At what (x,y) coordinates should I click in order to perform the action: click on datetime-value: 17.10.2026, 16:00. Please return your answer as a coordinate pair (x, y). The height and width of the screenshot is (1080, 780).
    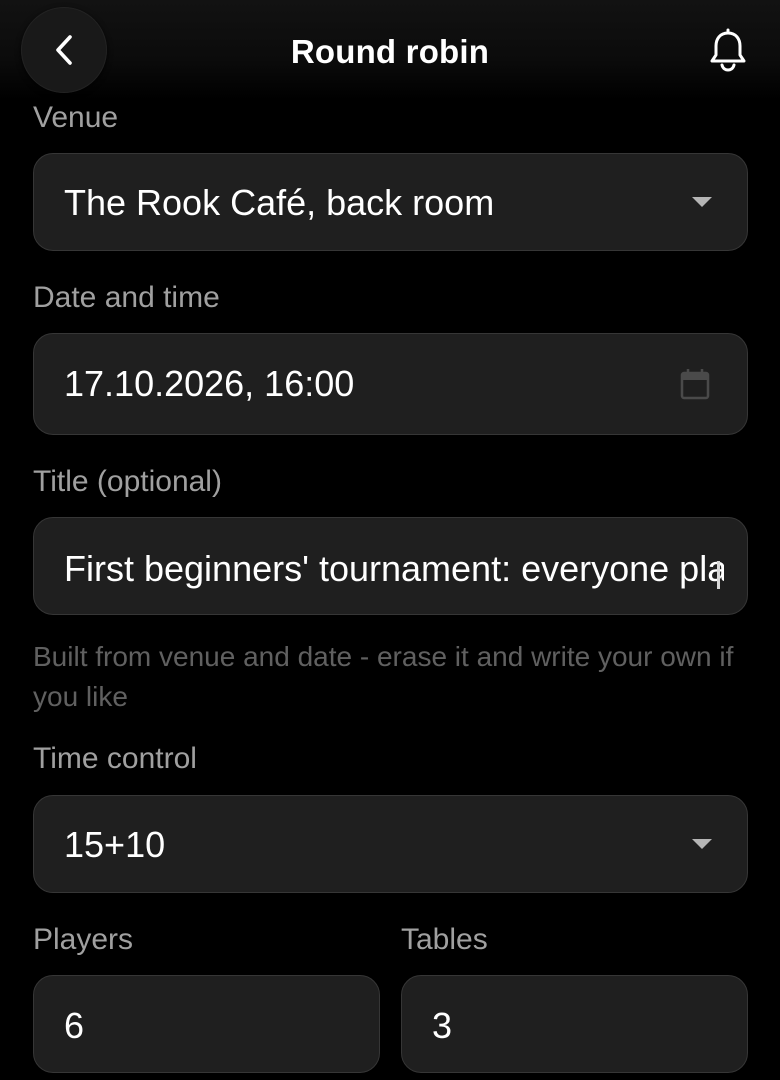
    Looking at the image, I should click on (209, 383).